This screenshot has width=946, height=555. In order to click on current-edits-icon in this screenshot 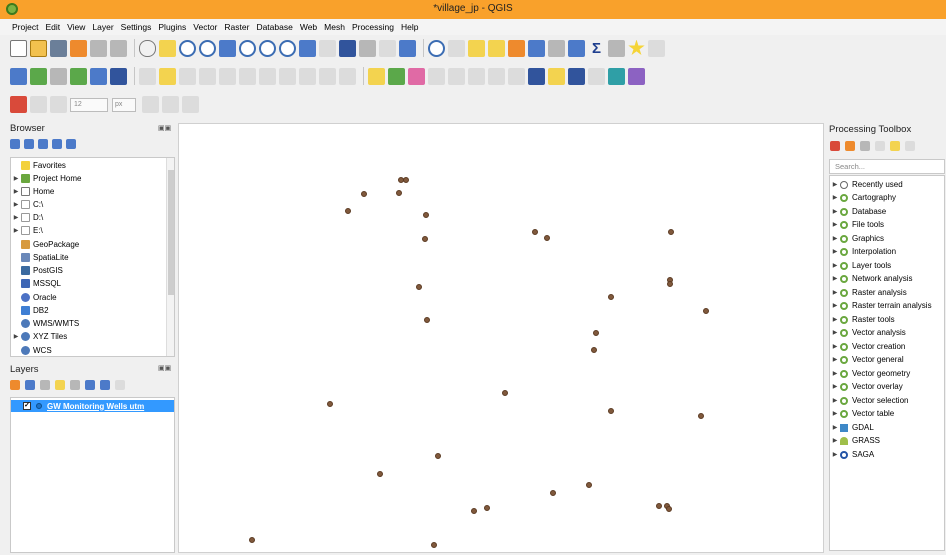, I will do `click(147, 76)`.